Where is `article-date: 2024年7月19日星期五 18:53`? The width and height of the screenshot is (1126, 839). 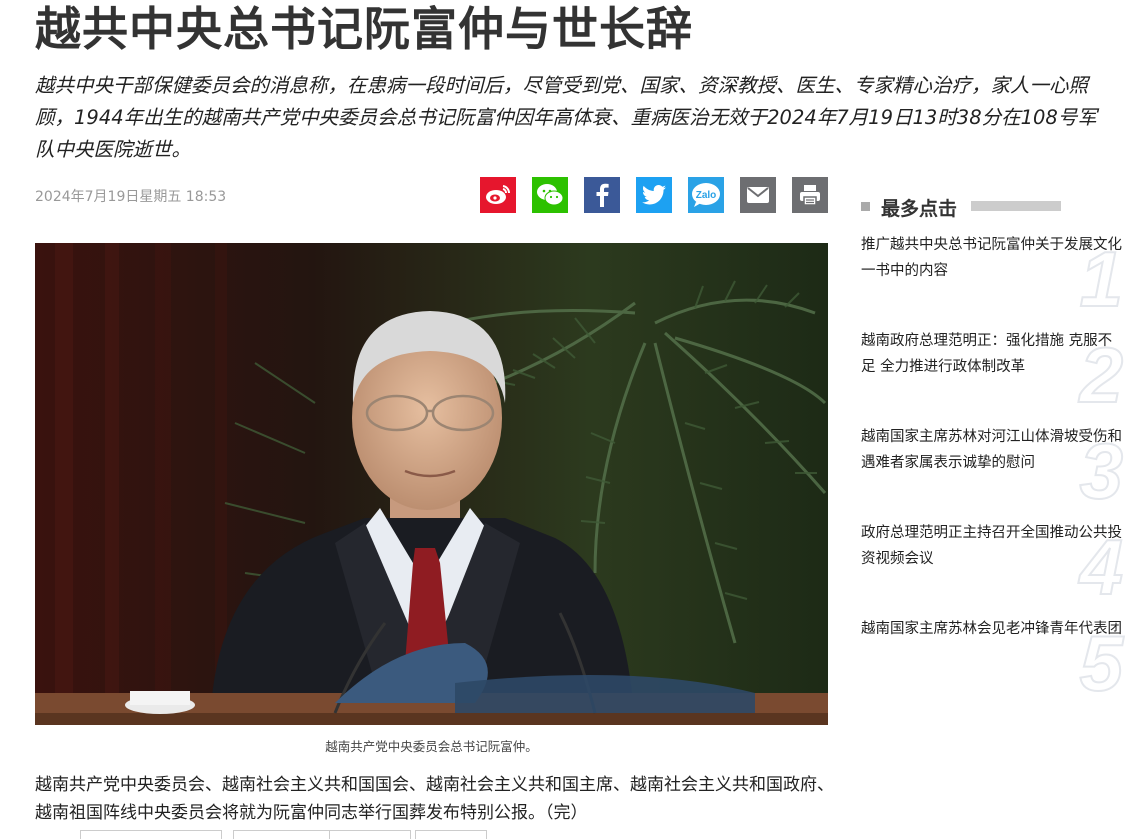
article-date: 2024年7月19日星期五 18:53 is located at coordinates (131, 197).